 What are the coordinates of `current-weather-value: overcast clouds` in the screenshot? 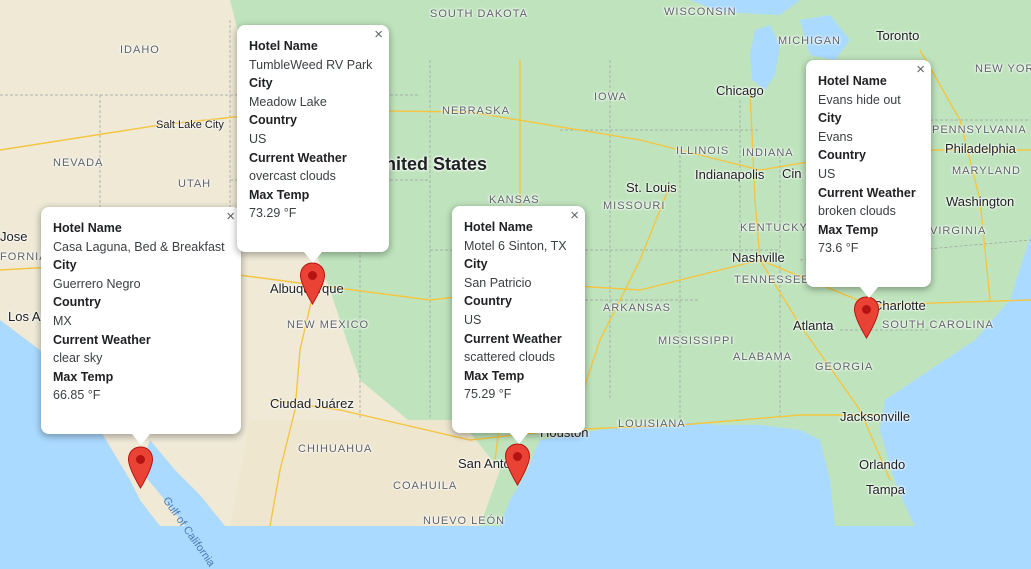 It's located at (292, 176).